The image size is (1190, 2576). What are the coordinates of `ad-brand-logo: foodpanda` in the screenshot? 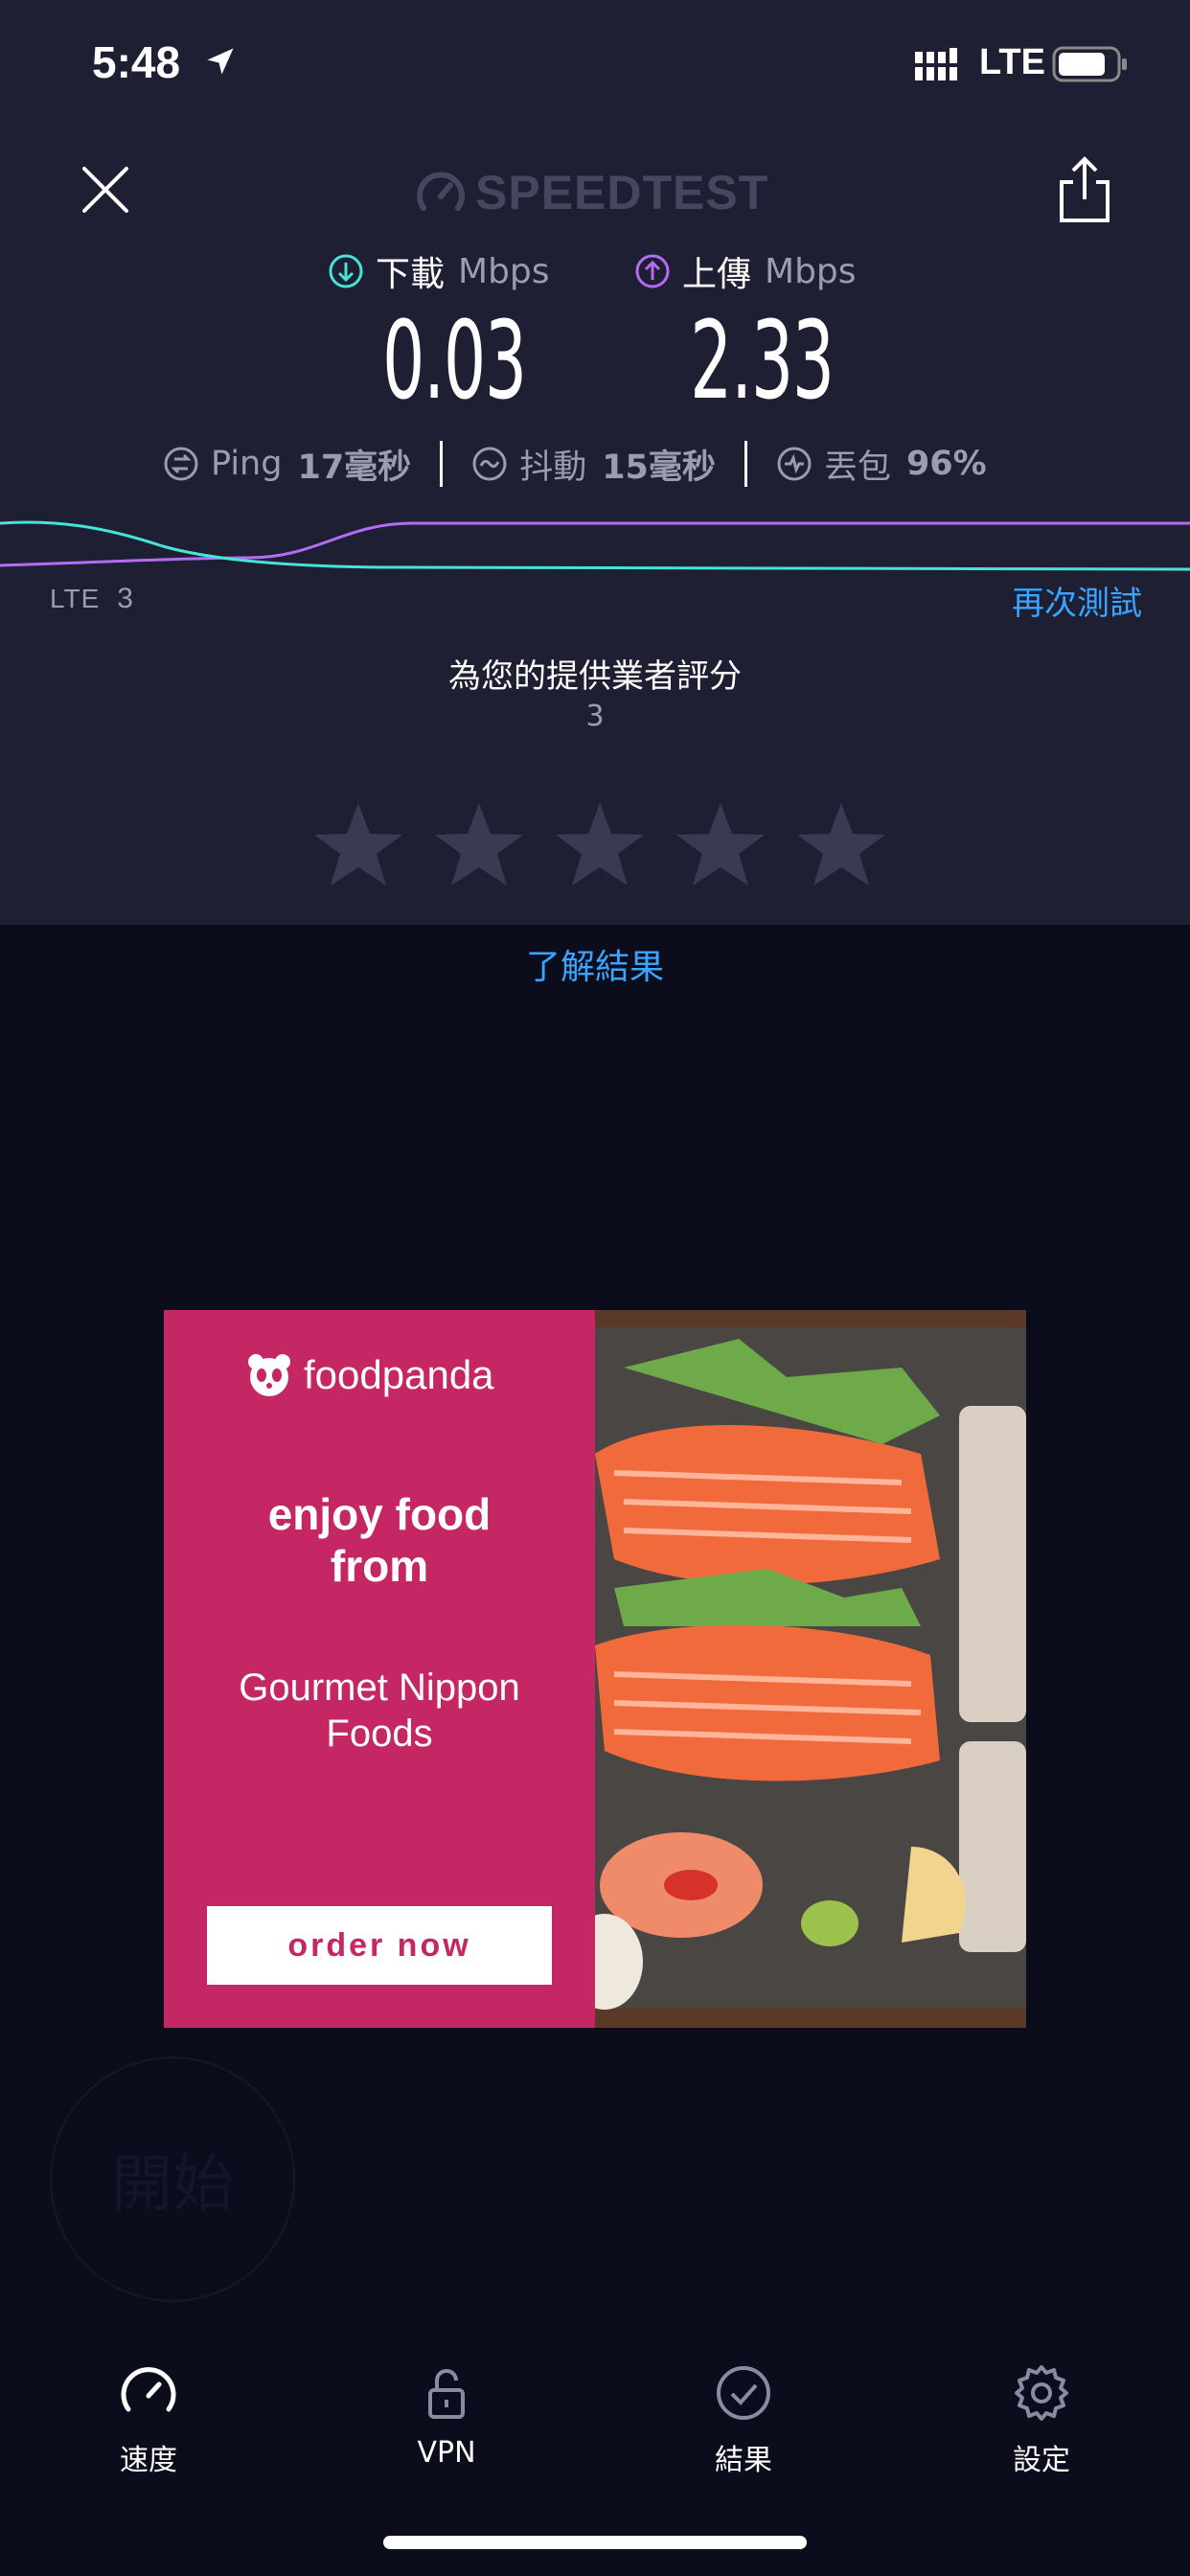 It's located at (370, 1375).